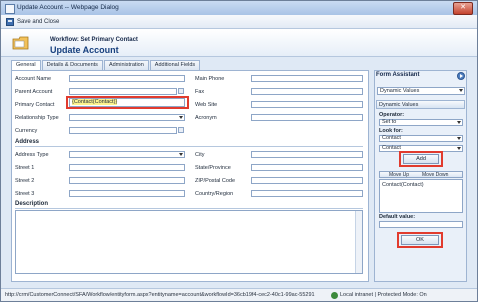 Image resolution: width=478 pixels, height=302 pixels. I want to click on account-name-label: Account Name, so click(33, 79).